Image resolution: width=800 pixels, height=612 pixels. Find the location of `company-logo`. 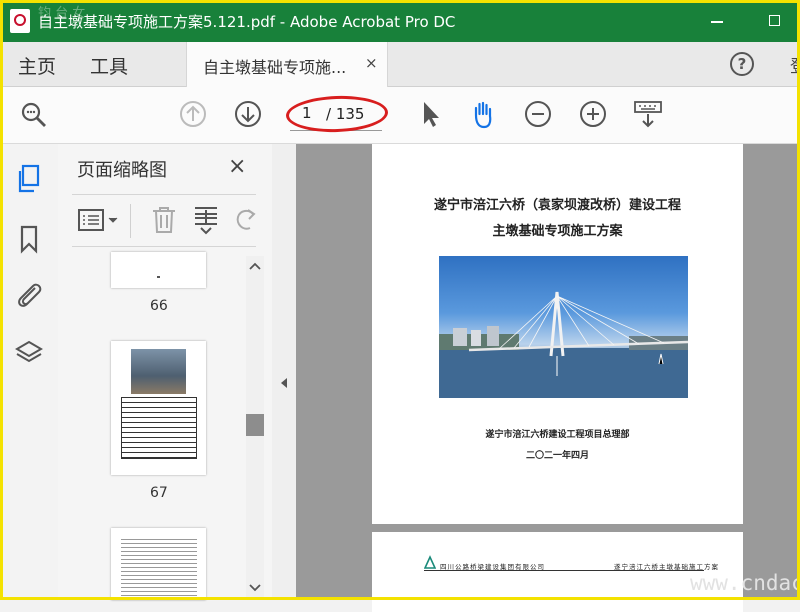

company-logo is located at coordinates (430, 562).